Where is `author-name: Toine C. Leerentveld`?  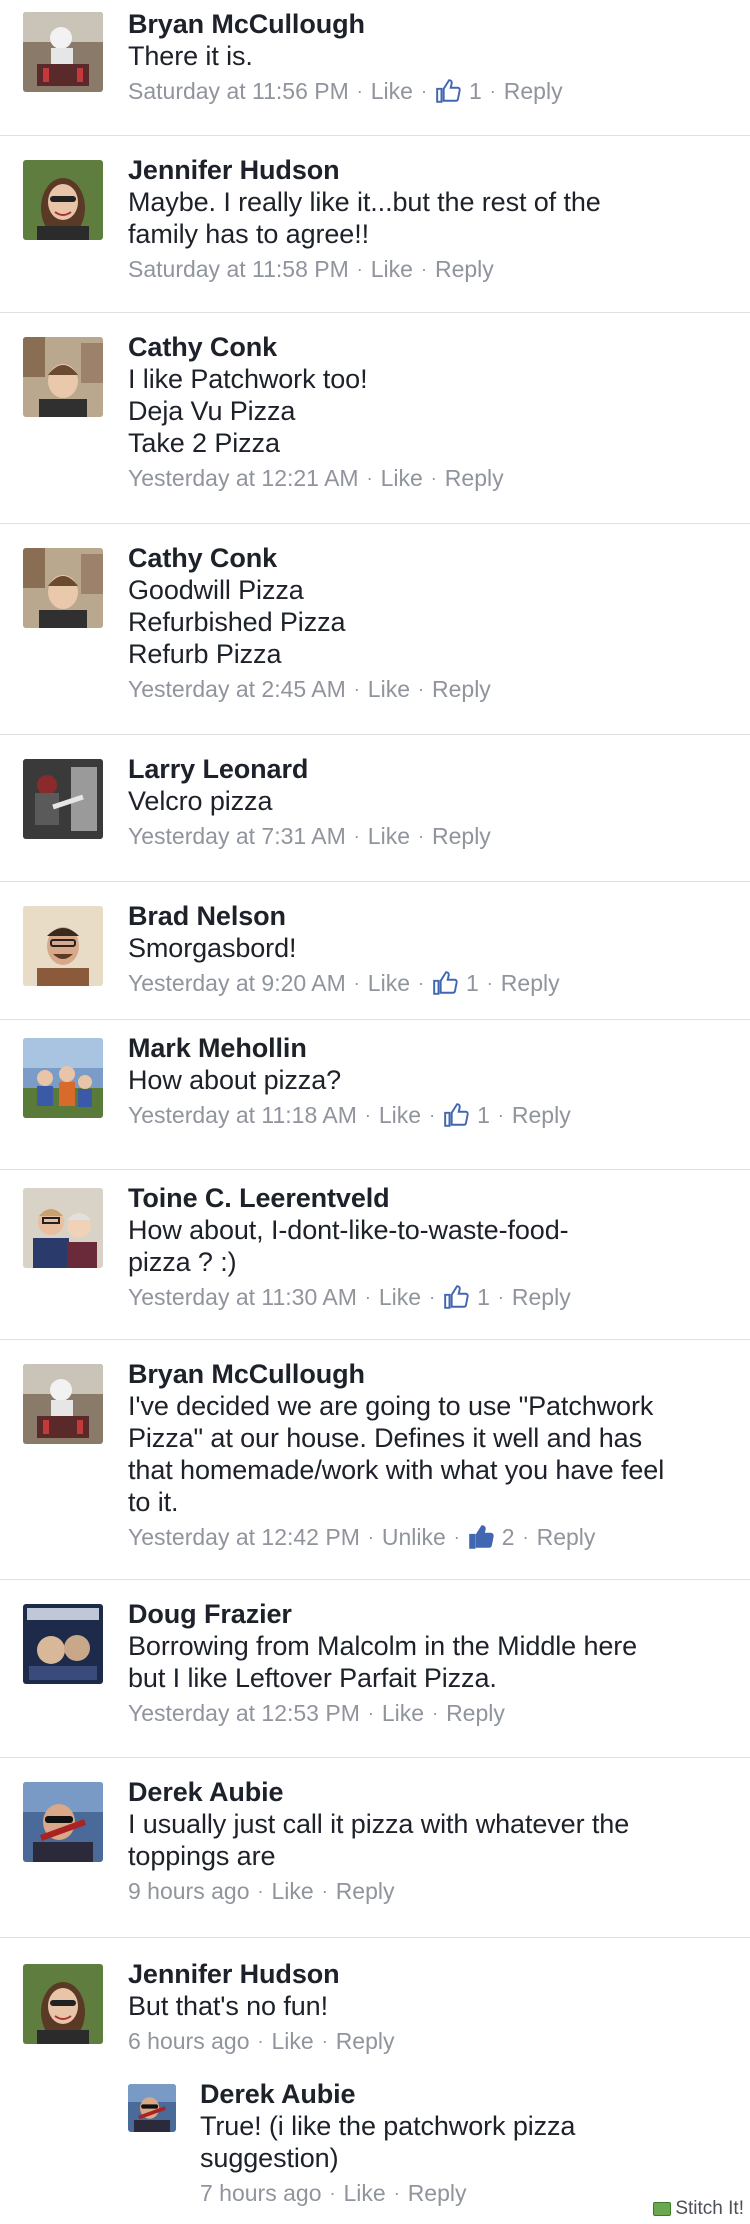
author-name: Toine C. Leerentveld is located at coordinates (433, 1198).